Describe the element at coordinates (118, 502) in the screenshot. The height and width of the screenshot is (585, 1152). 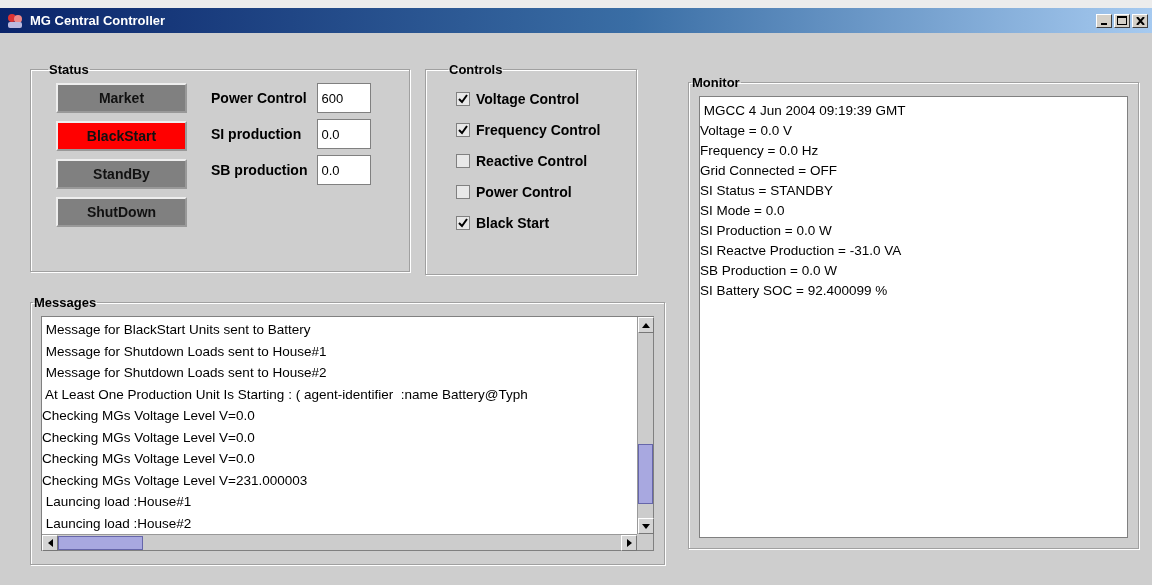
I see `message-line: Launcing load :House#1` at that location.